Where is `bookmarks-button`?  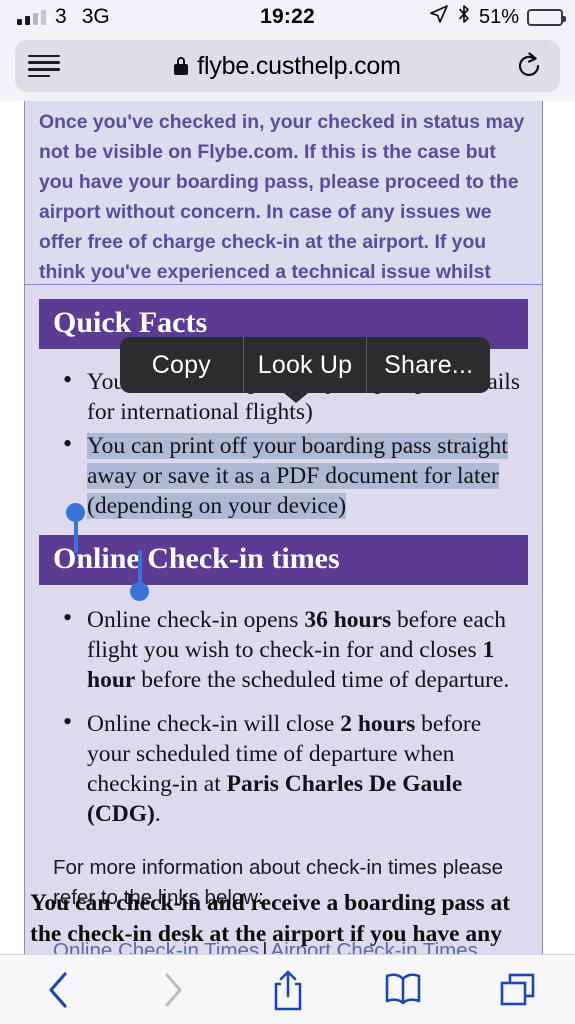 bookmarks-button is located at coordinates (402, 989).